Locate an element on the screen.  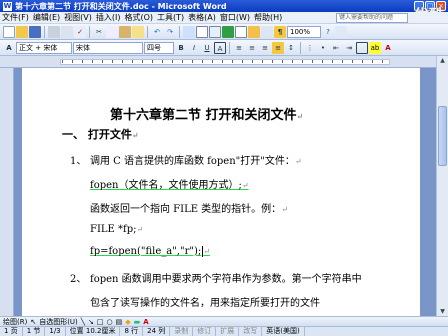
spelling-icon: ✓ is located at coordinates (80, 31).